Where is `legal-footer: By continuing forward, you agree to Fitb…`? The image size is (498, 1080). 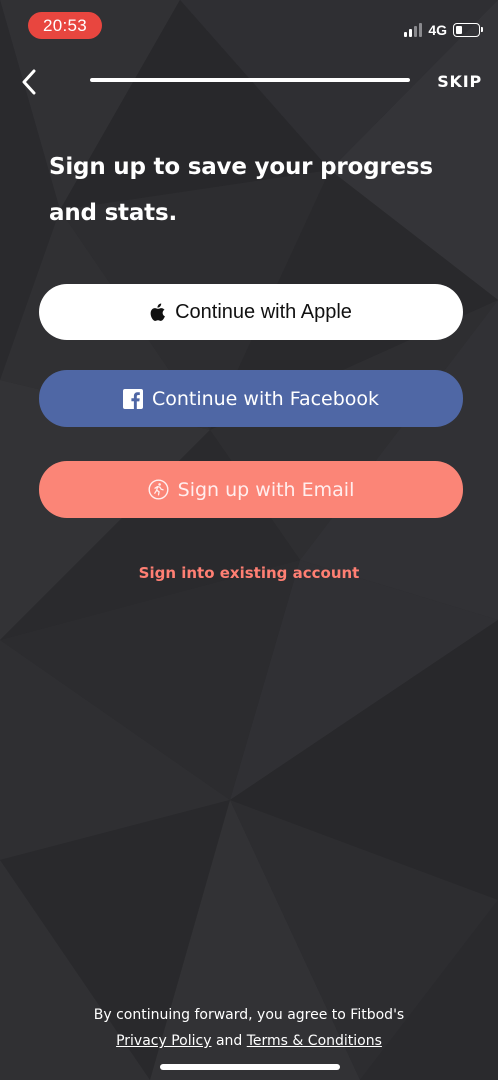 legal-footer: By continuing forward, you agree to Fitb… is located at coordinates (249, 1028).